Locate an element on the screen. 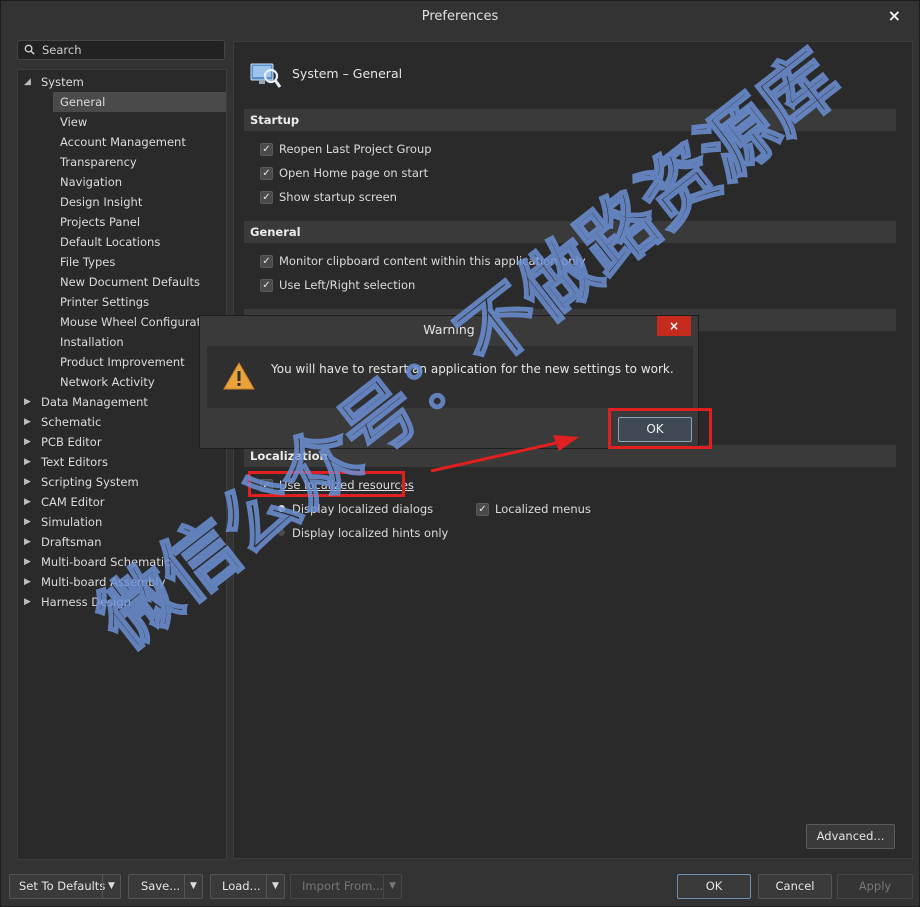  annotation-highlight-localized is located at coordinates (326, 484).